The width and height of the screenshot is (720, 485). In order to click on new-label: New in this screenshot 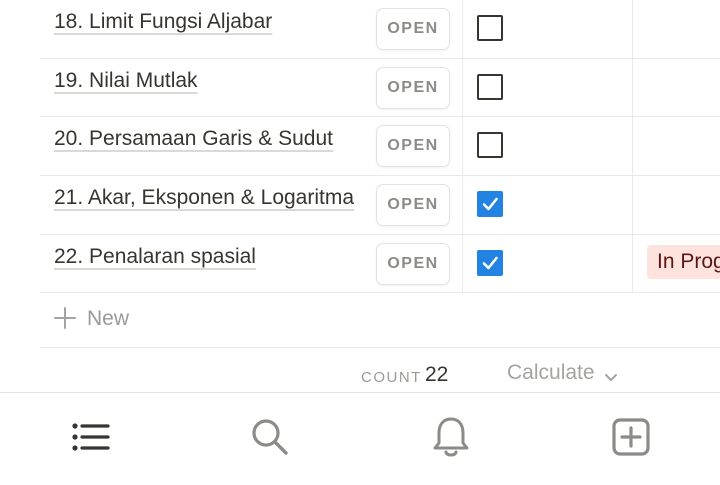, I will do `click(108, 318)`.